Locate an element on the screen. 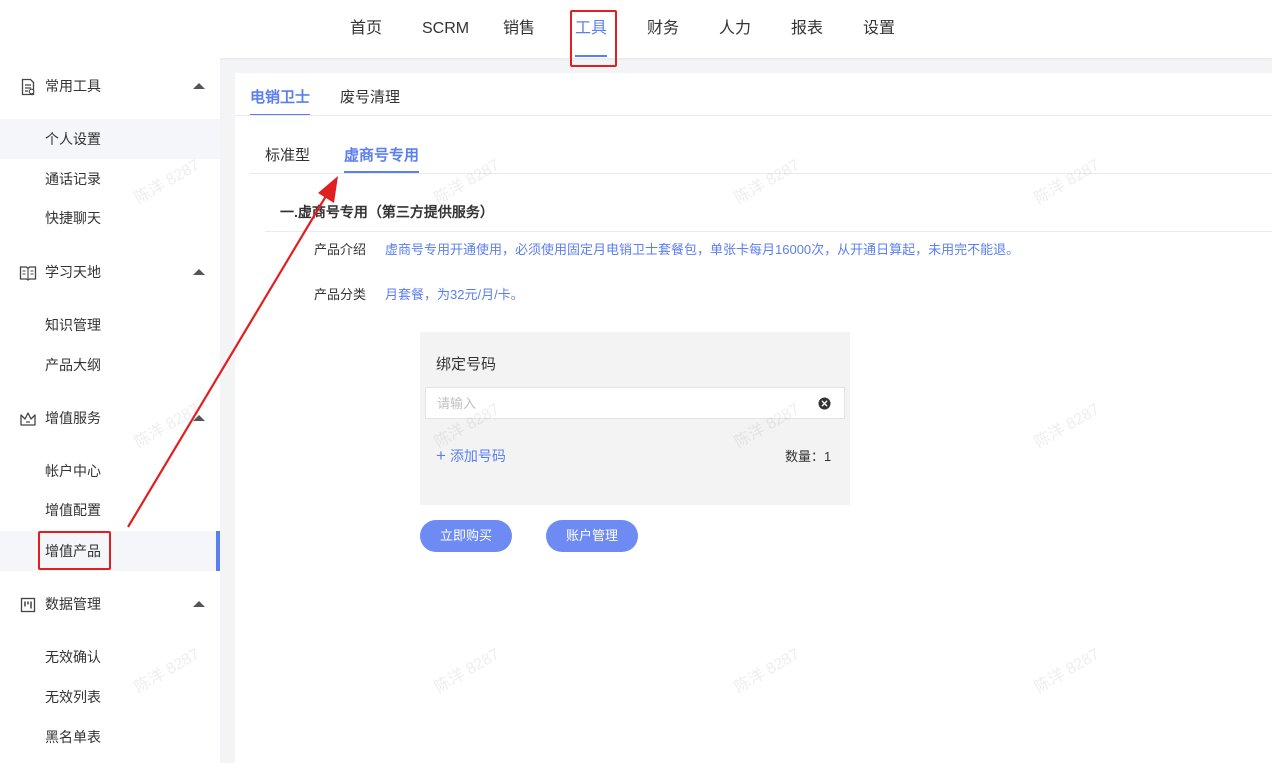 This screenshot has height=763, width=1272. sidebar-group-value-added: 增值服务 is located at coordinates (110, 418).